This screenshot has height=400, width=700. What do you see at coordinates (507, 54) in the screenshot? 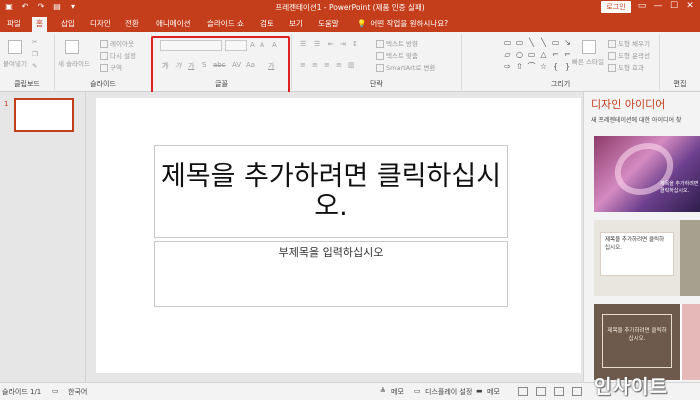
I see `shape-option-icon: ▱` at bounding box center [507, 54].